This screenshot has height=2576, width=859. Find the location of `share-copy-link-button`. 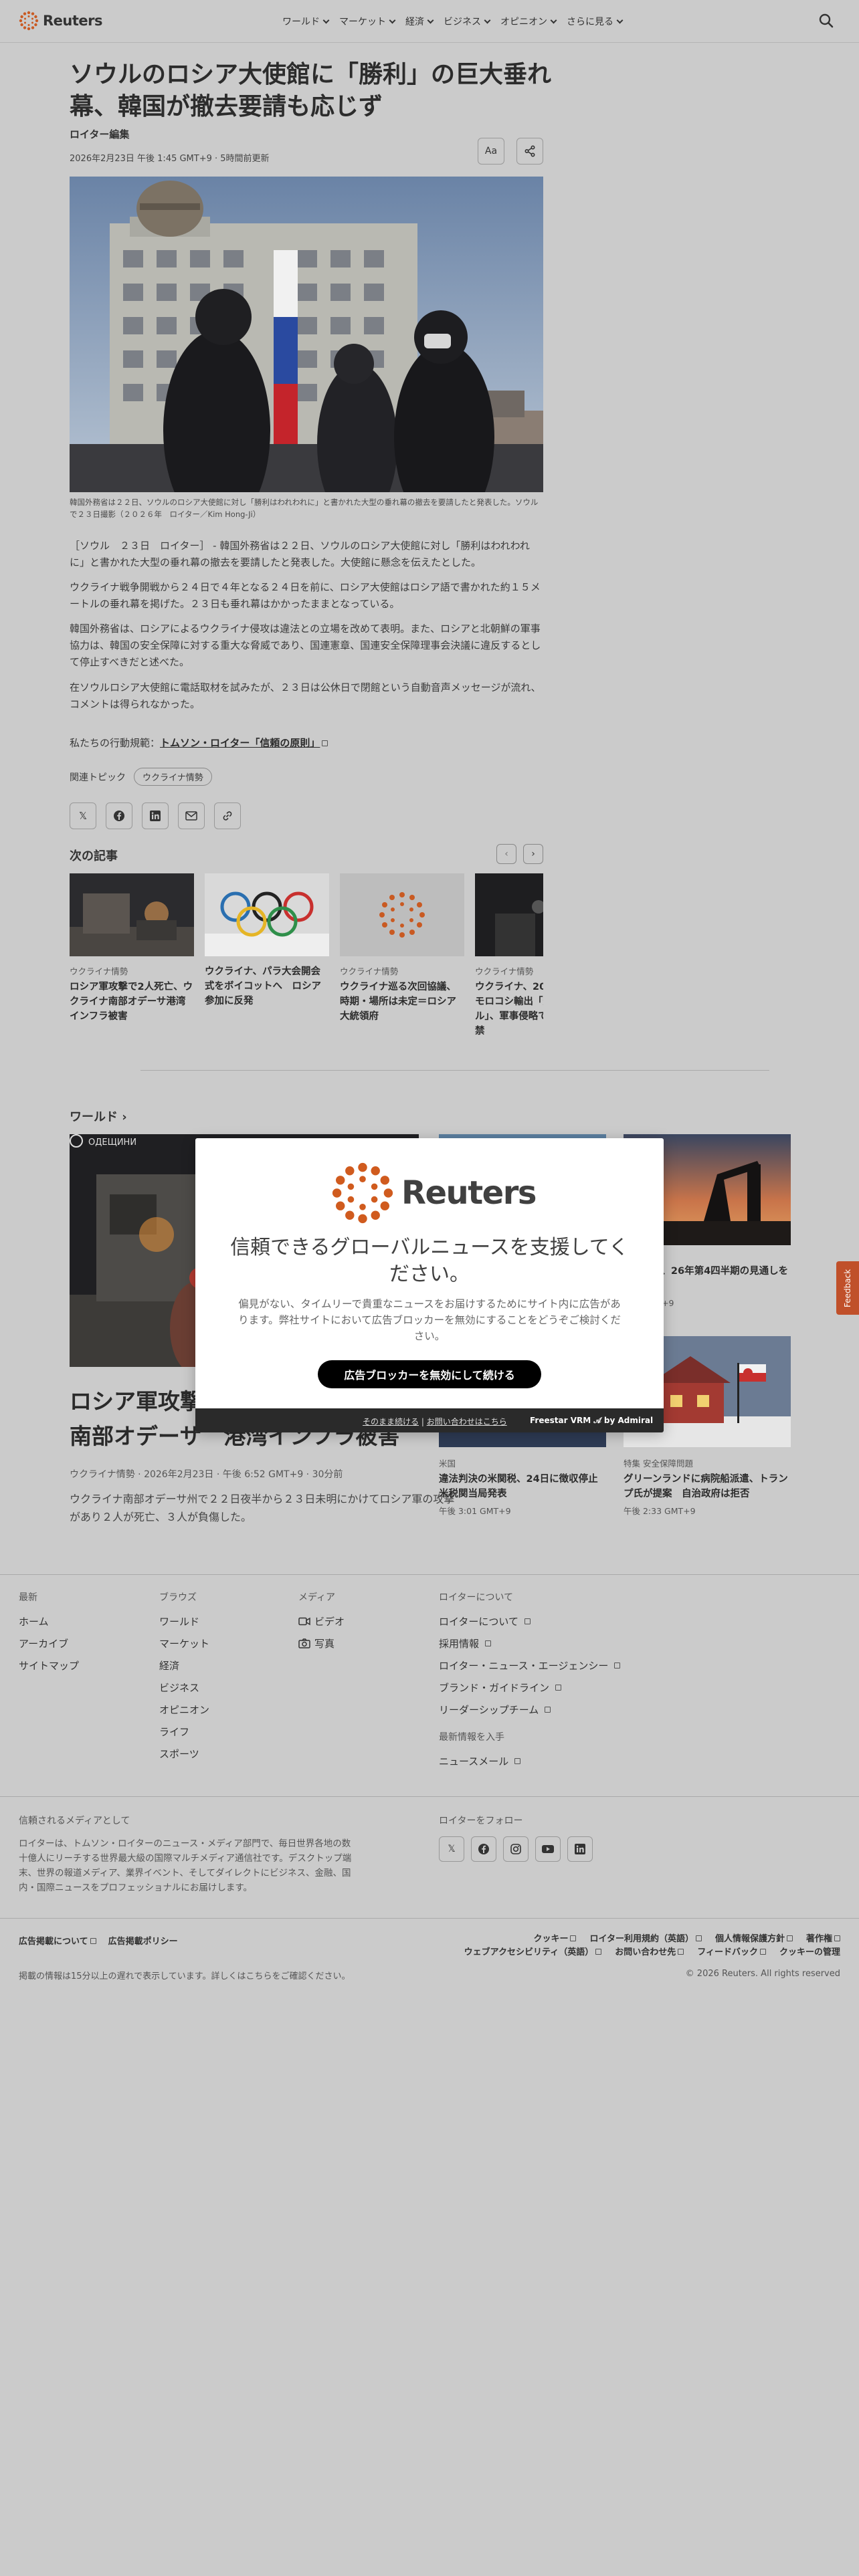

share-copy-link-button is located at coordinates (228, 815).